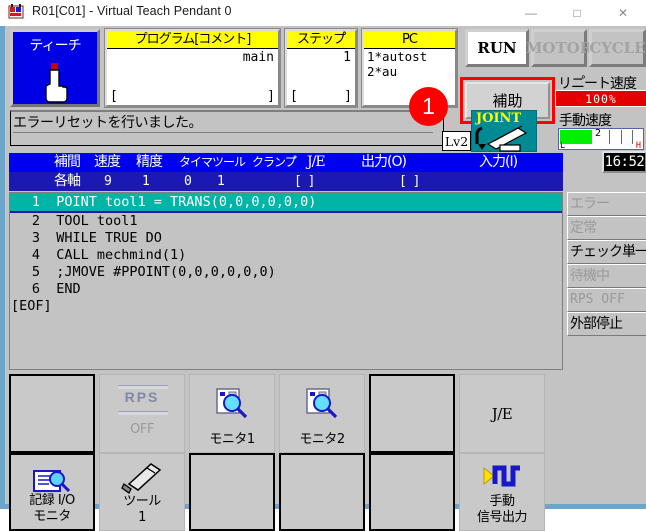 This screenshot has height=531, width=646. What do you see at coordinates (624, 162) in the screenshot?
I see `clock-display: 16:52` at bounding box center [624, 162].